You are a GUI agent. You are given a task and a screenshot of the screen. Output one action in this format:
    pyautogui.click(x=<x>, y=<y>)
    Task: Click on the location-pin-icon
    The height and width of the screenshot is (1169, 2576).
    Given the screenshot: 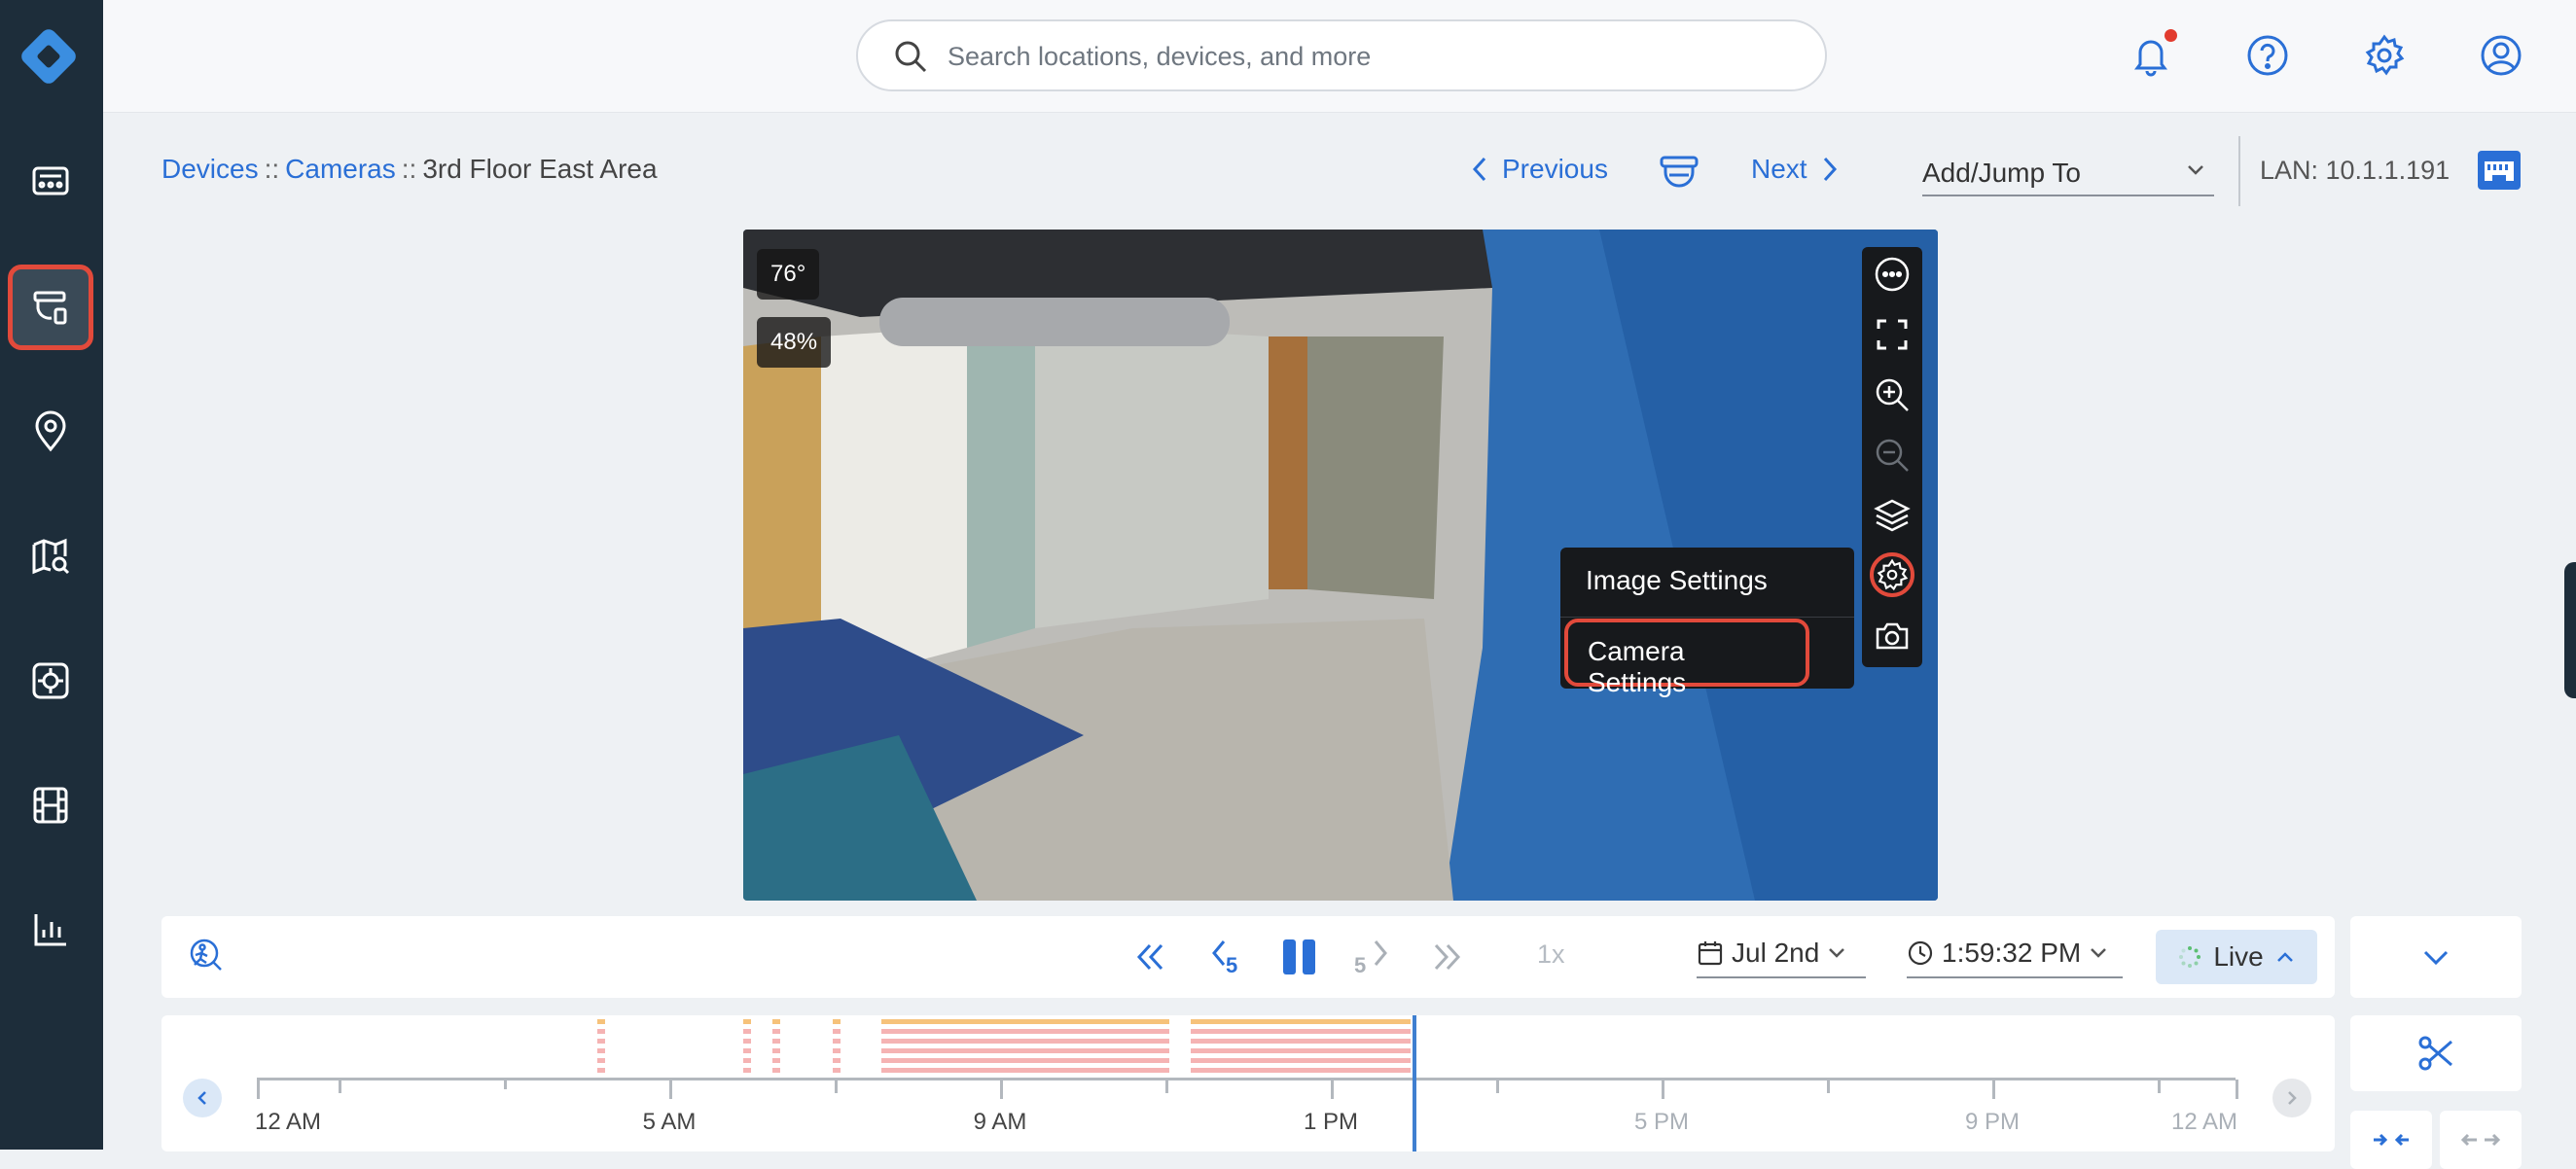 What is the action you would take?
    pyautogui.click(x=50, y=431)
    